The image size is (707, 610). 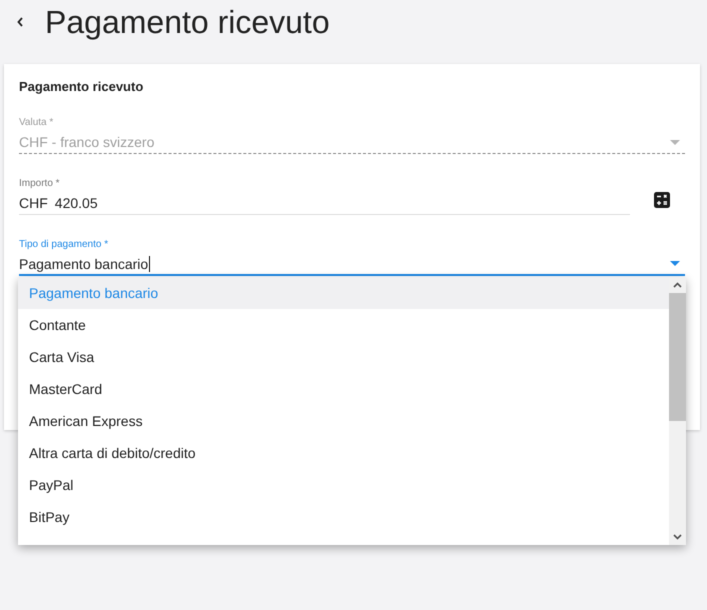 I want to click on amount-field: CHF 420.05, so click(x=324, y=203).